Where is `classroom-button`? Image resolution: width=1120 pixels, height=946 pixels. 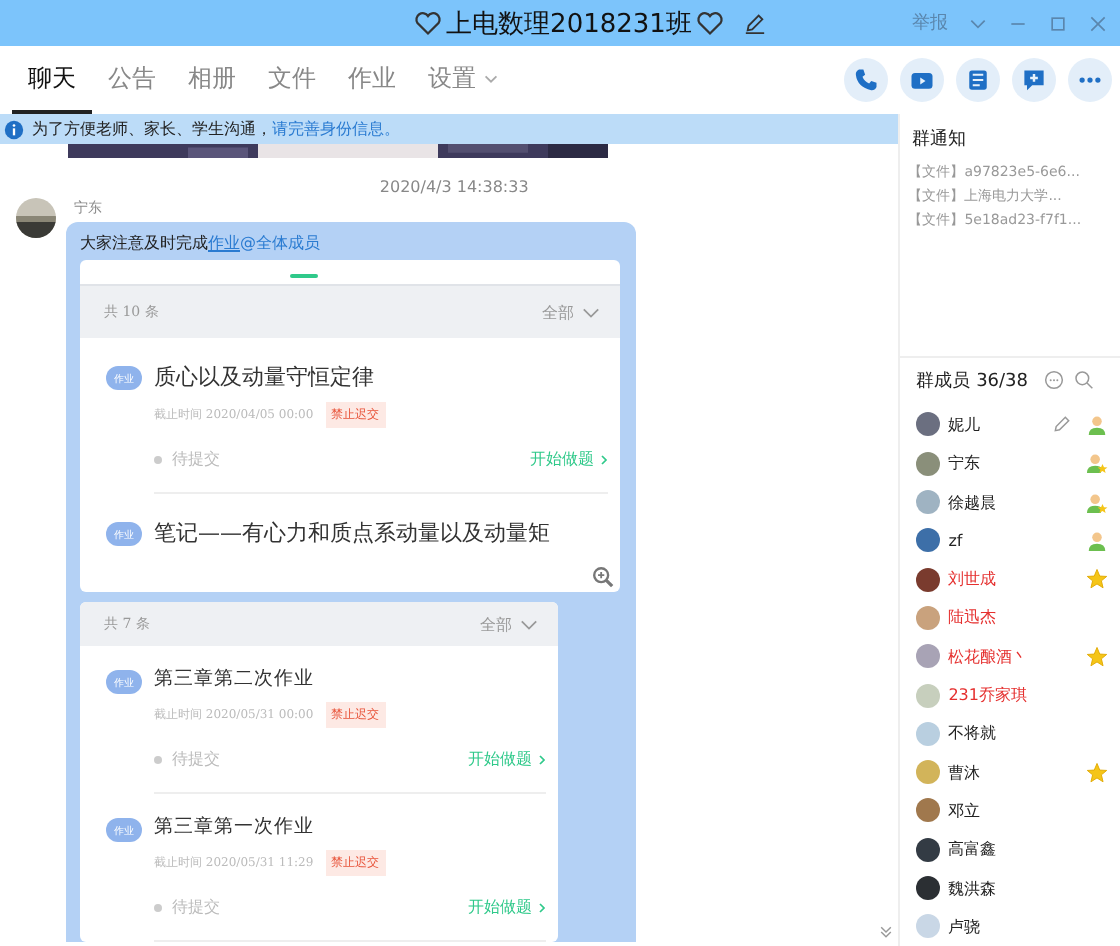 classroom-button is located at coordinates (978, 80).